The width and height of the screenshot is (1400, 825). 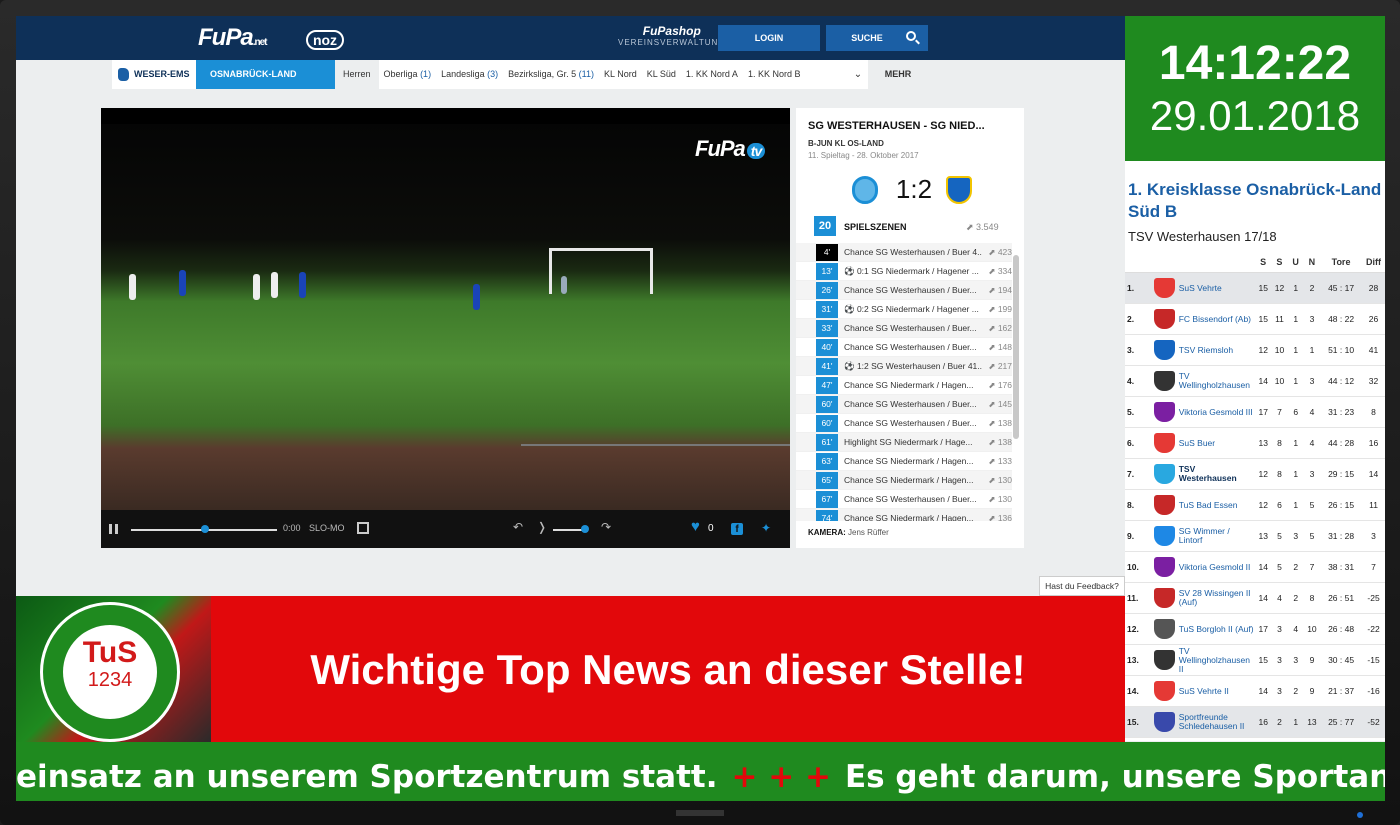 What do you see at coordinates (1217, 598) in the screenshot?
I see `team-name: SV 28 Wissingen II (Auf)` at bounding box center [1217, 598].